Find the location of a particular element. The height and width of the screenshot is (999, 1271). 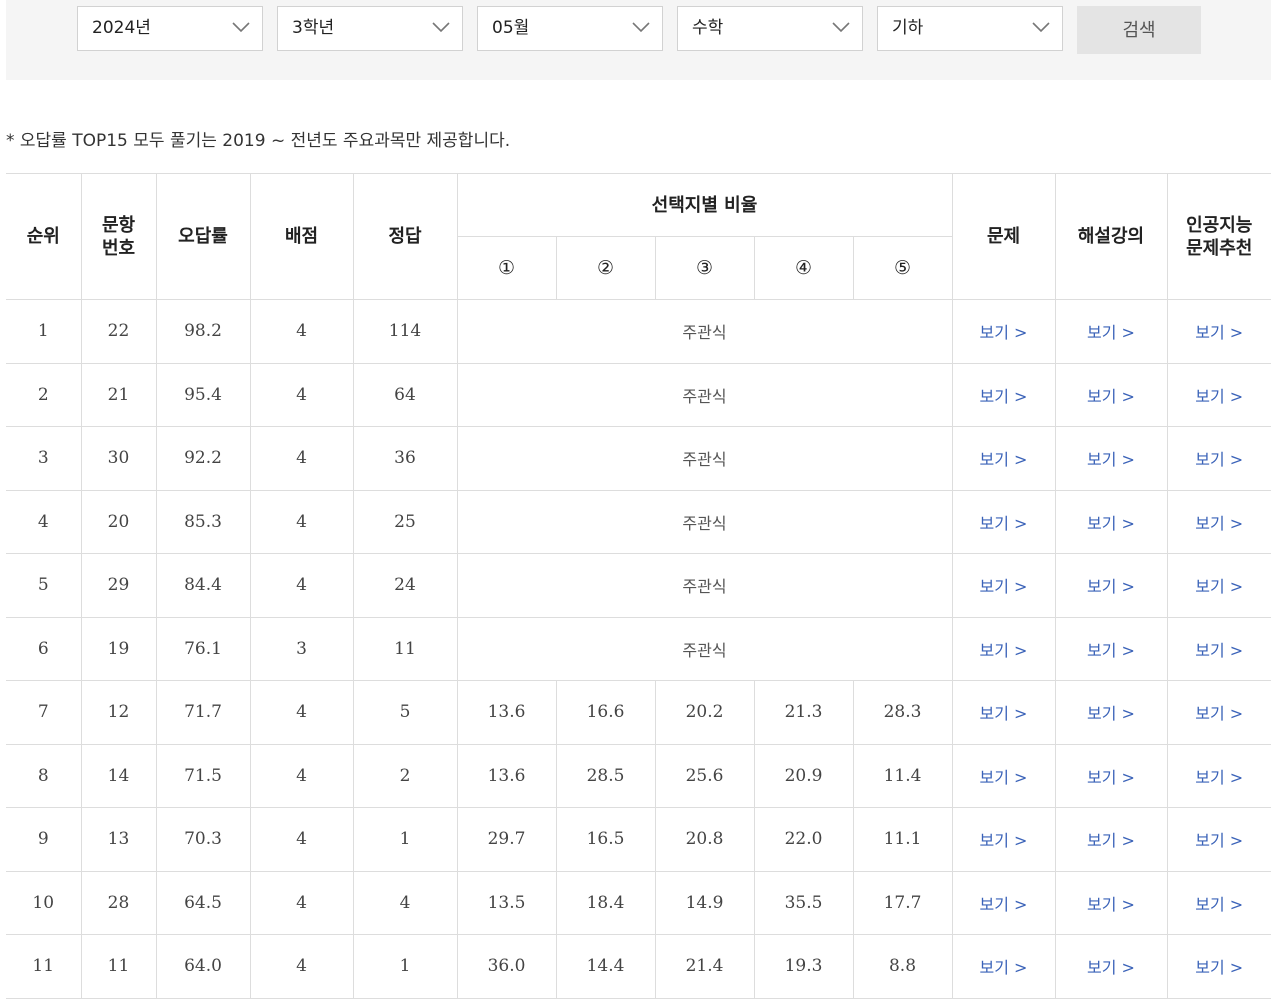

error-rate-cell: 76.1 is located at coordinates (203, 648).